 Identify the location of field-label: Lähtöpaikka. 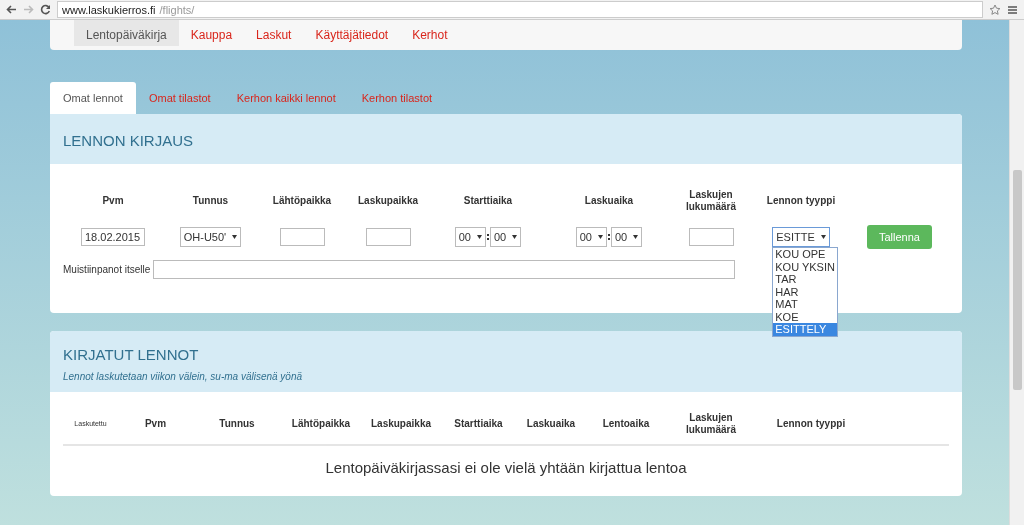
(302, 201).